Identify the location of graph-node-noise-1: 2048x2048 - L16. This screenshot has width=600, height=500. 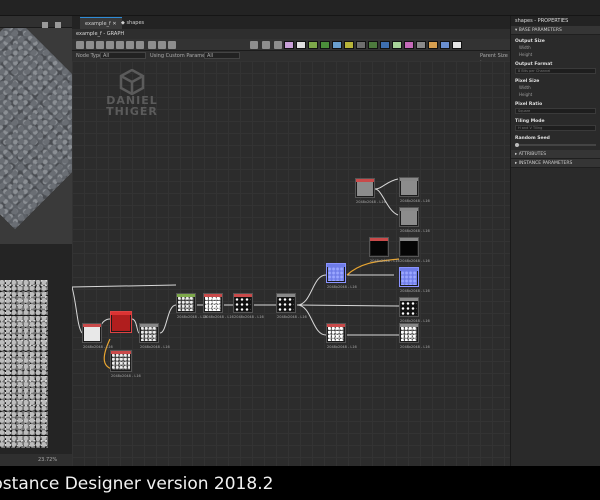
(125, 364).